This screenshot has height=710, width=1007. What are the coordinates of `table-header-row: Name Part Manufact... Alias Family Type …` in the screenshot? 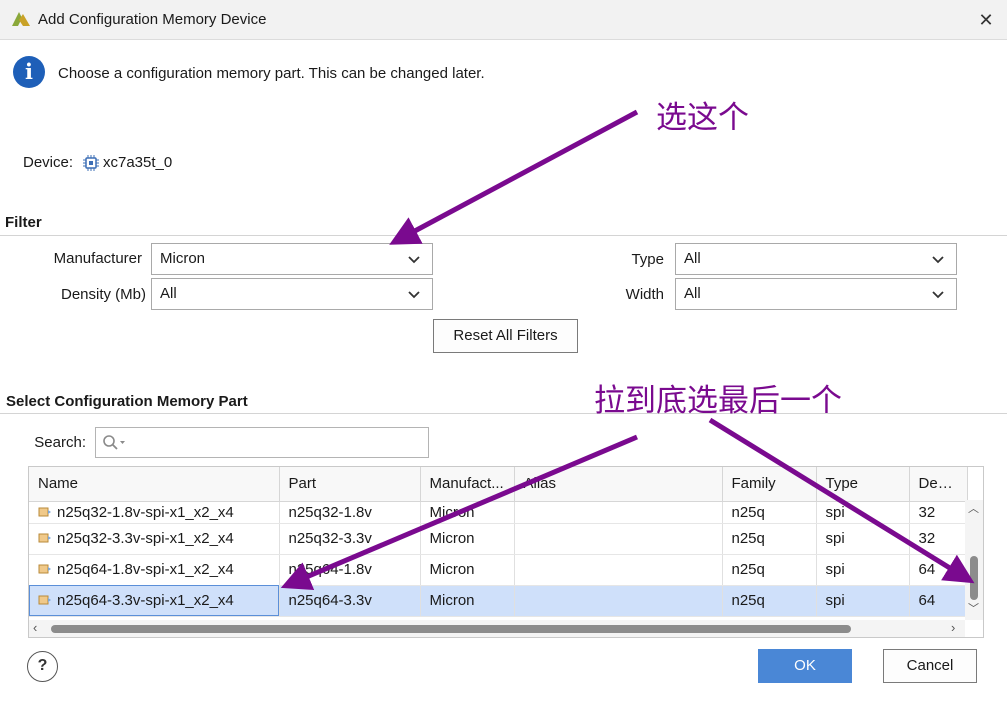 It's located at (498, 484).